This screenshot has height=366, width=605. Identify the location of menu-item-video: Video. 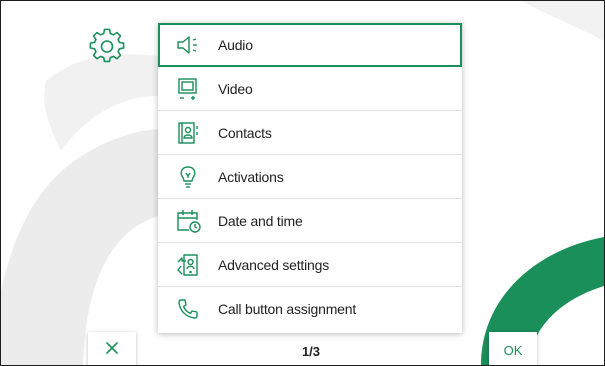
(310, 89).